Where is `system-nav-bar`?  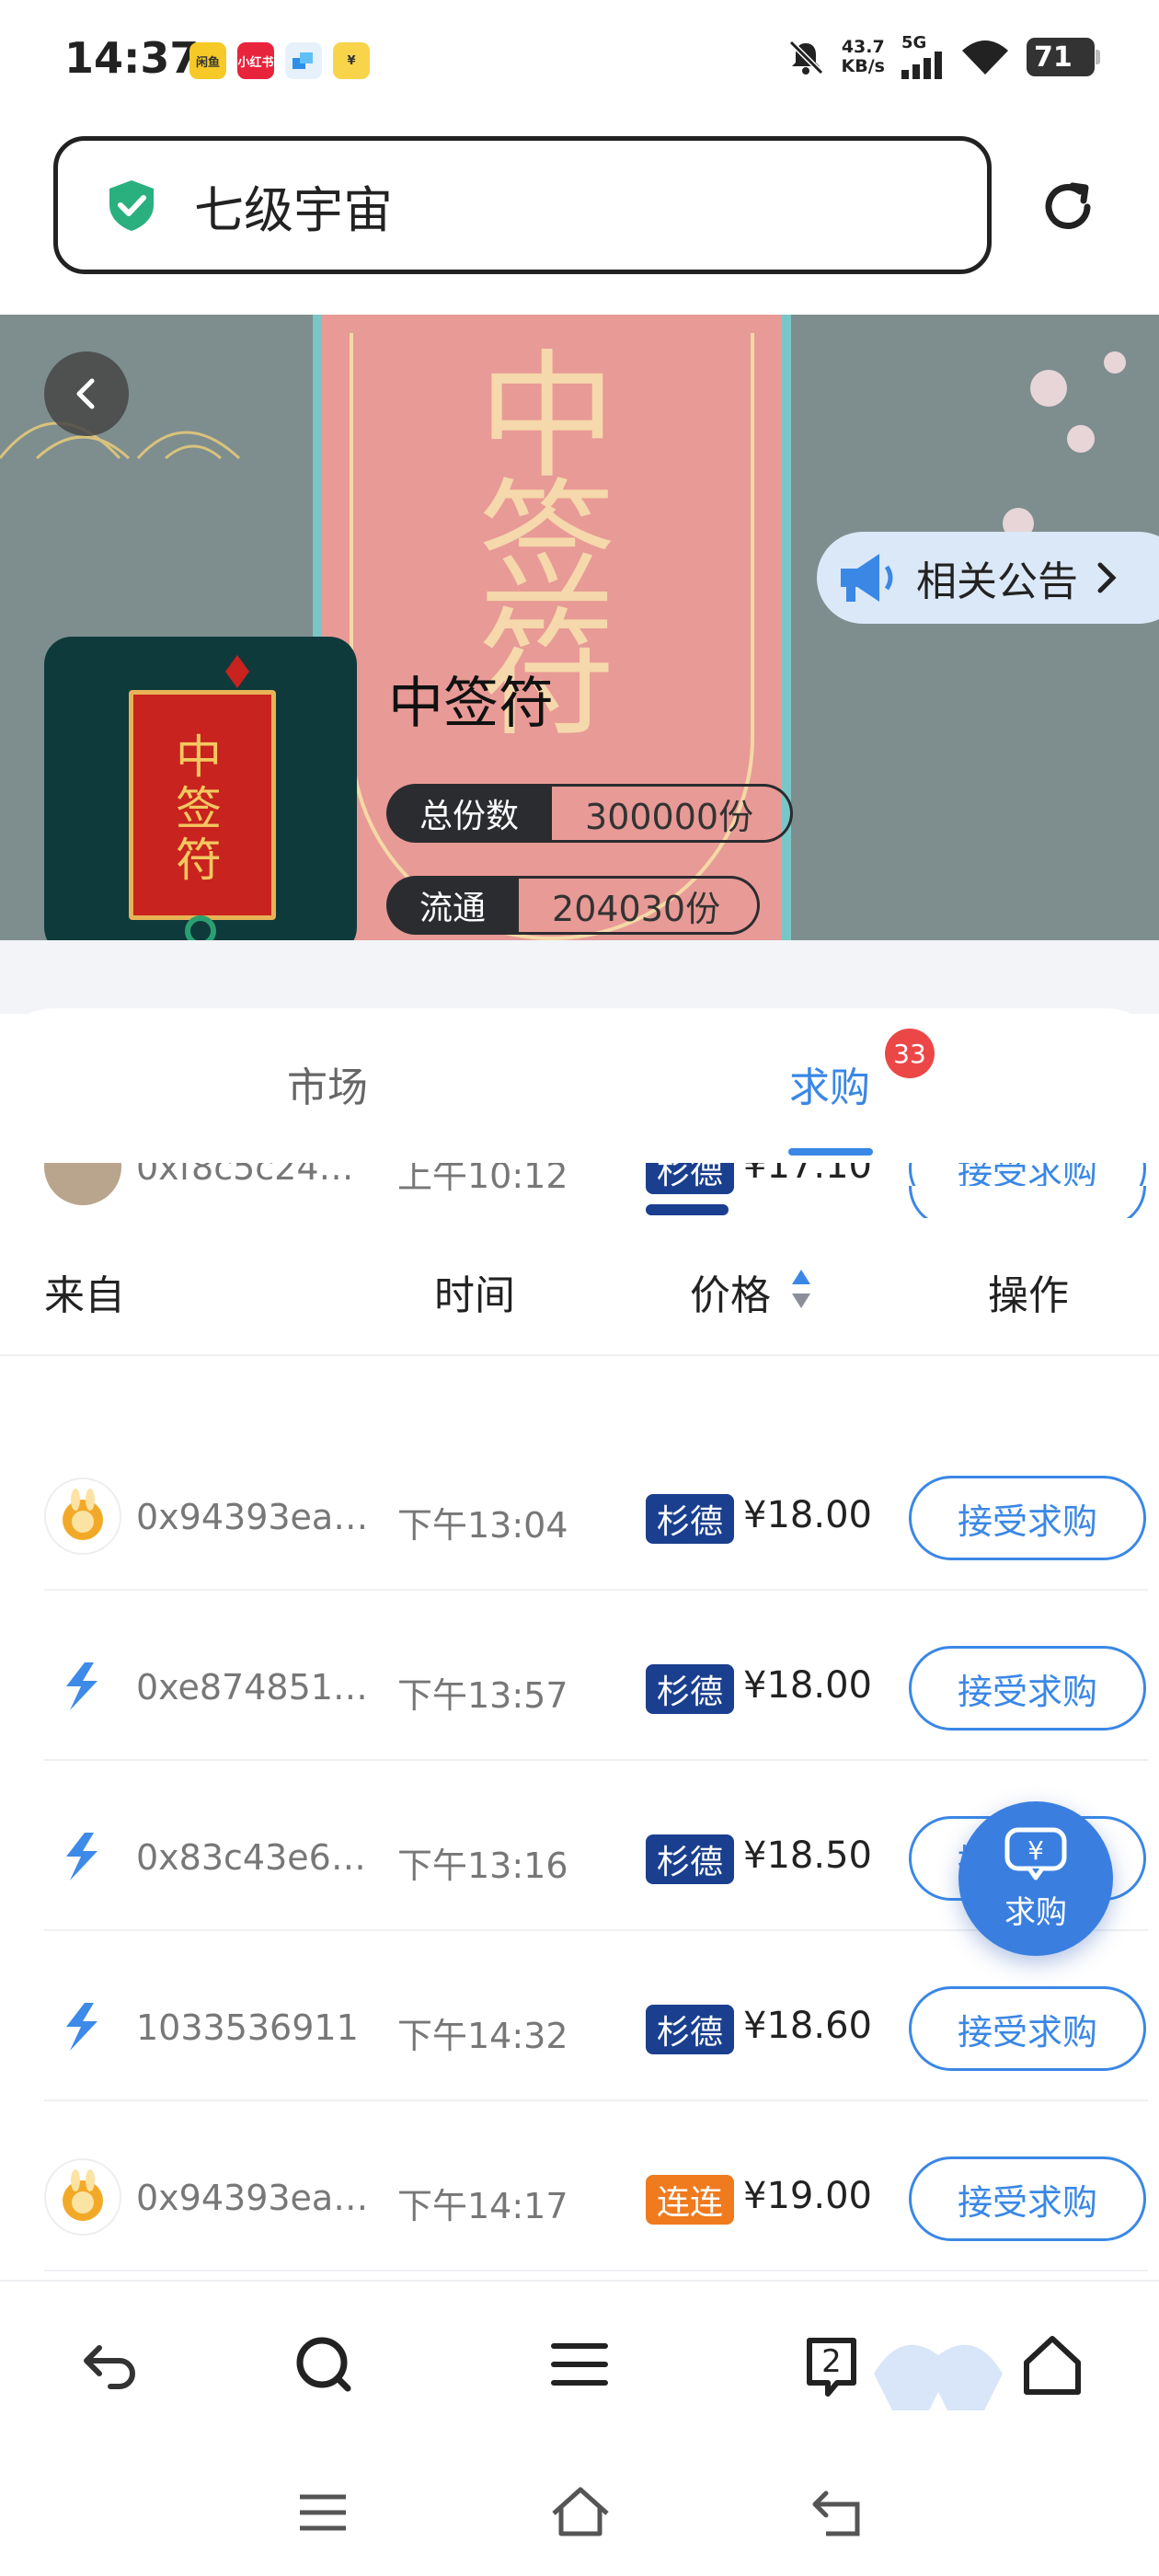 system-nav-bar is located at coordinates (579, 2515).